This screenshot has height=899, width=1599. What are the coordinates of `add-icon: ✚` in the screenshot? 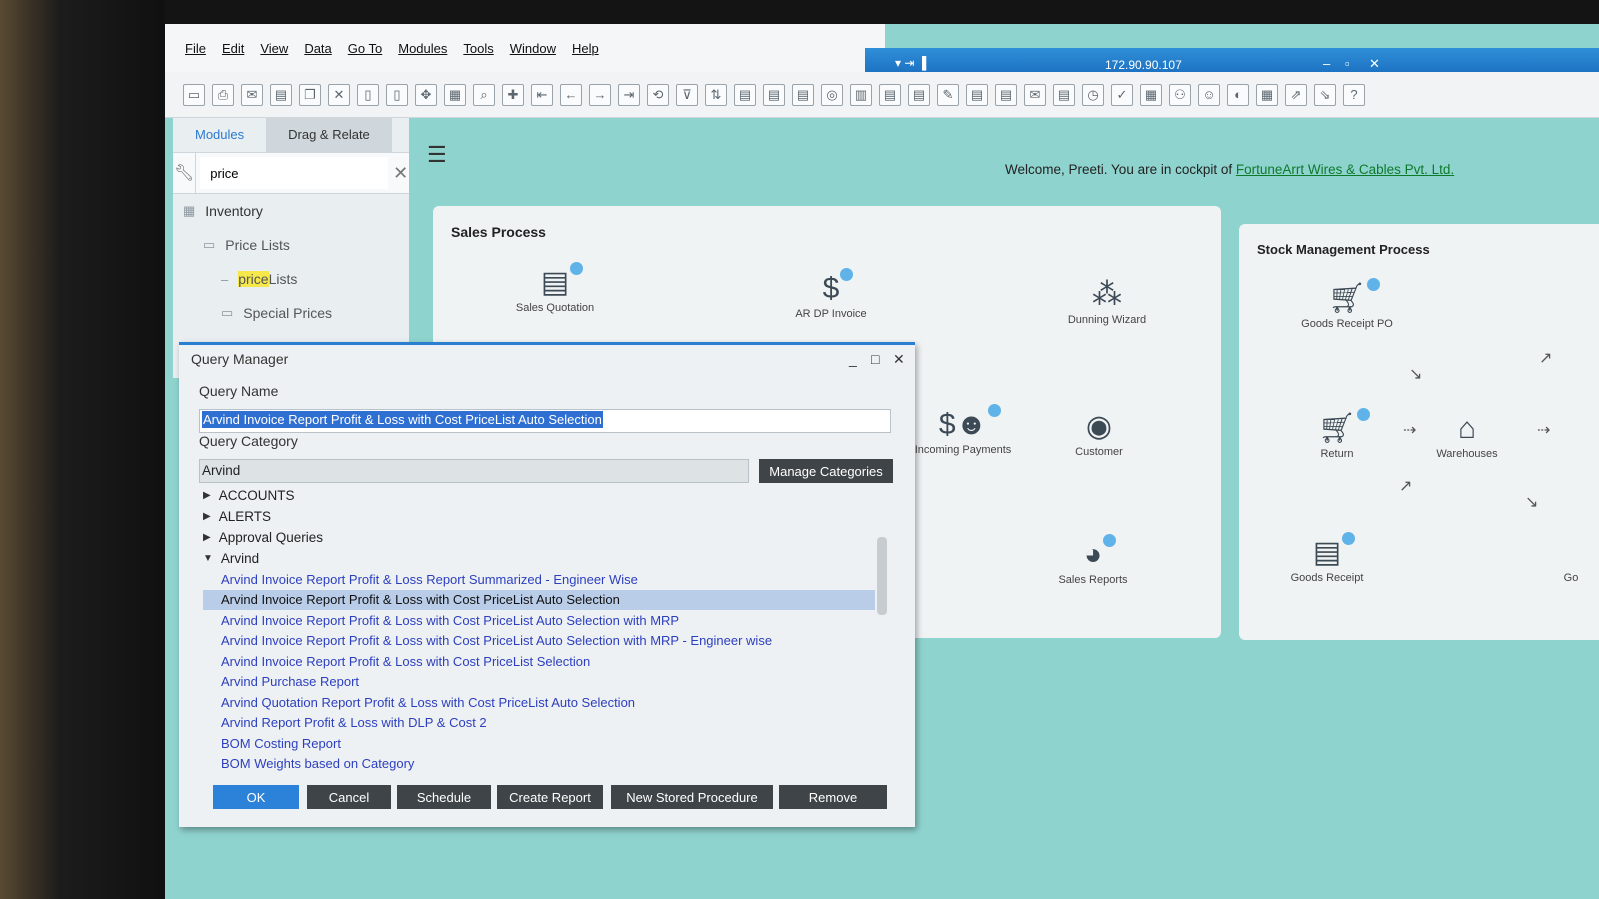 It's located at (513, 94).